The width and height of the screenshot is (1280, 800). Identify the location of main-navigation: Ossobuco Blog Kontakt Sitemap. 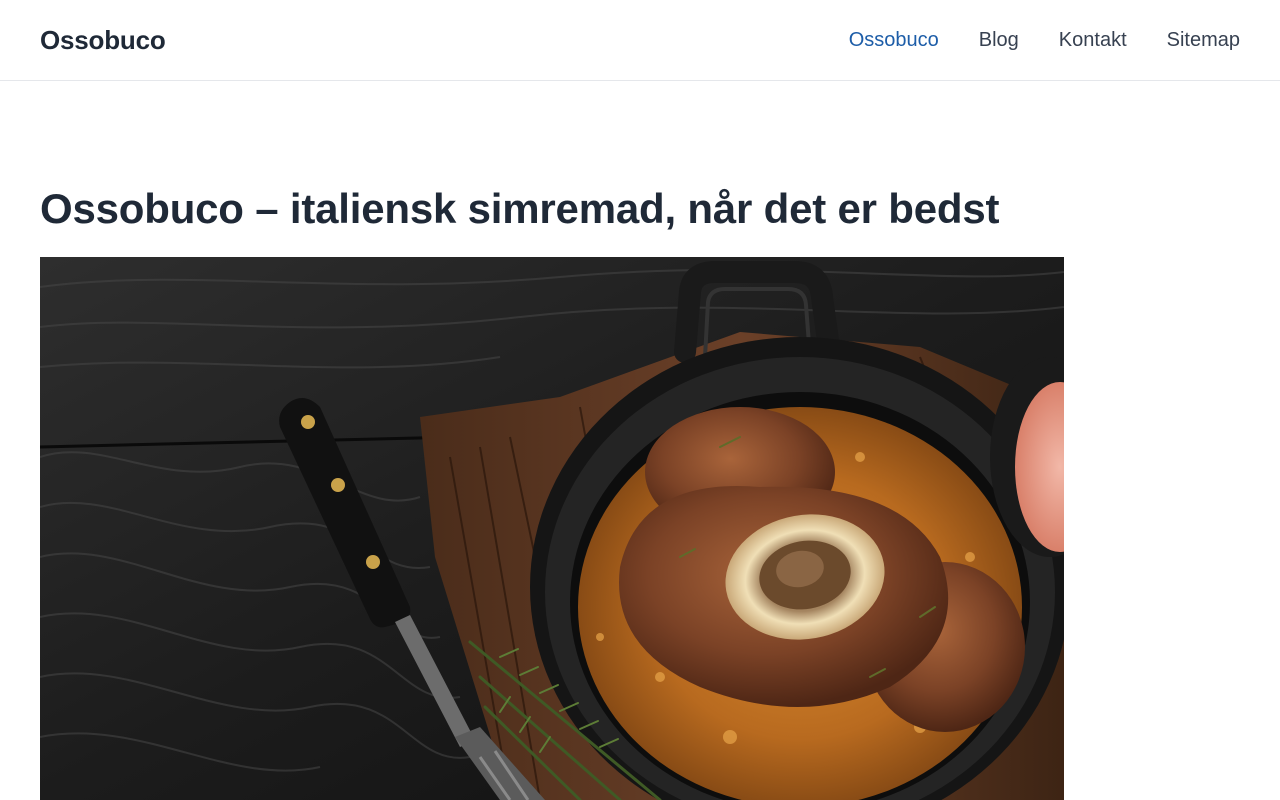
(1024, 40).